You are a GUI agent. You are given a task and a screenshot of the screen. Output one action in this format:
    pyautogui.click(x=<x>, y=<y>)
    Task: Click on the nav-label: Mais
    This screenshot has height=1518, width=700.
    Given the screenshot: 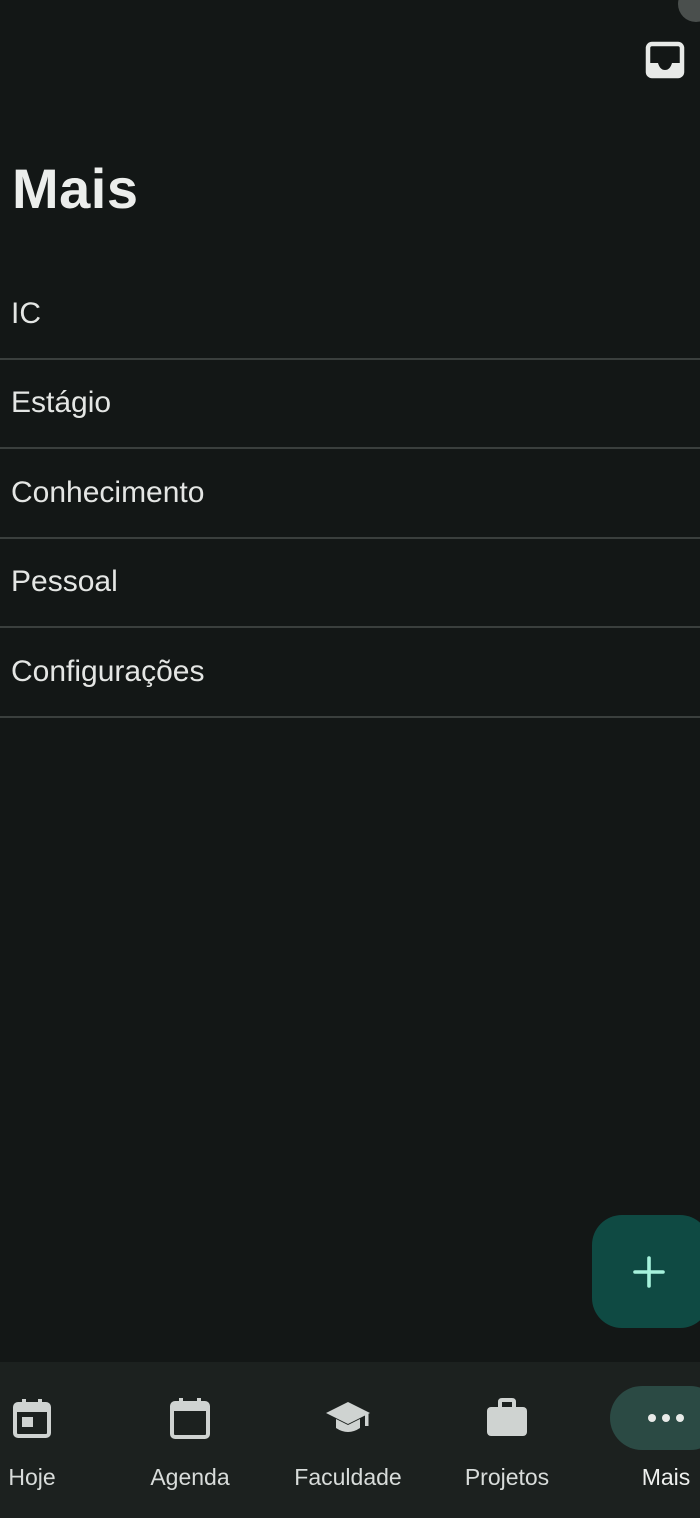 What is the action you would take?
    pyautogui.click(x=666, y=1477)
    